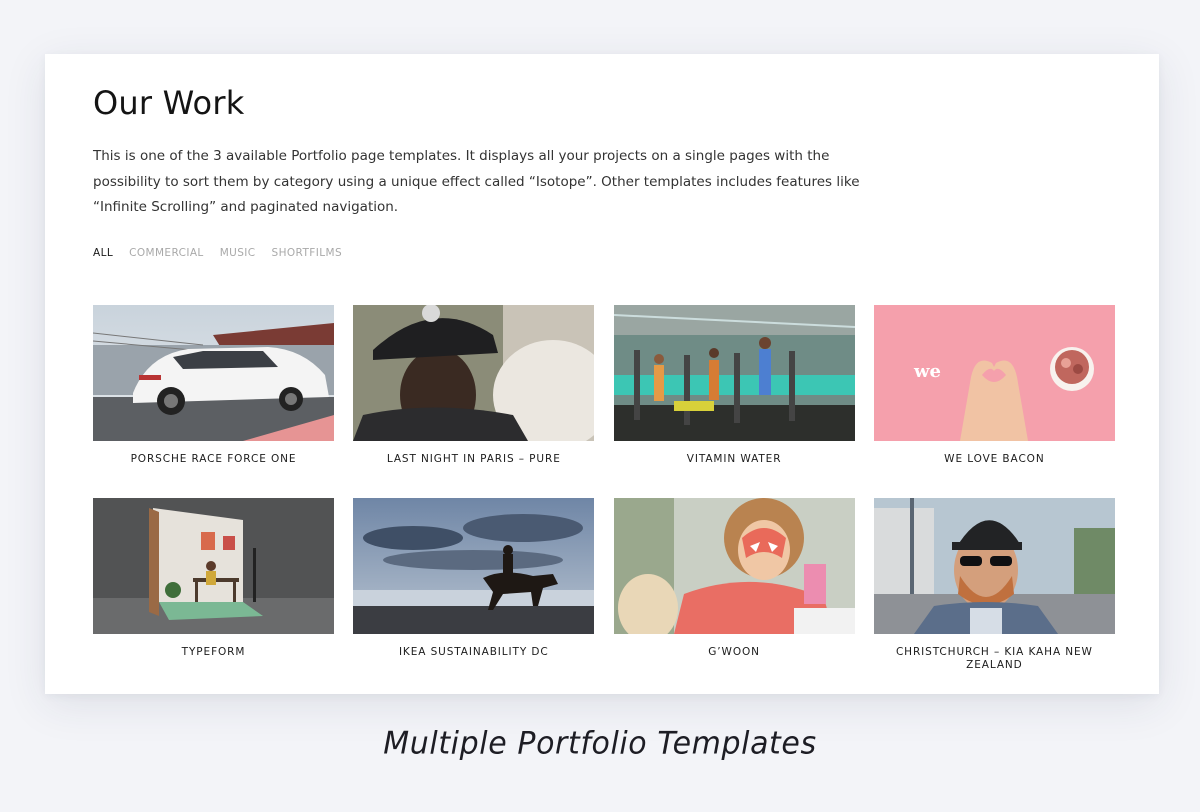 The image size is (1200, 812). I want to click on project-title: LAST NIGHT IN PARIS – PURE, so click(473, 459).